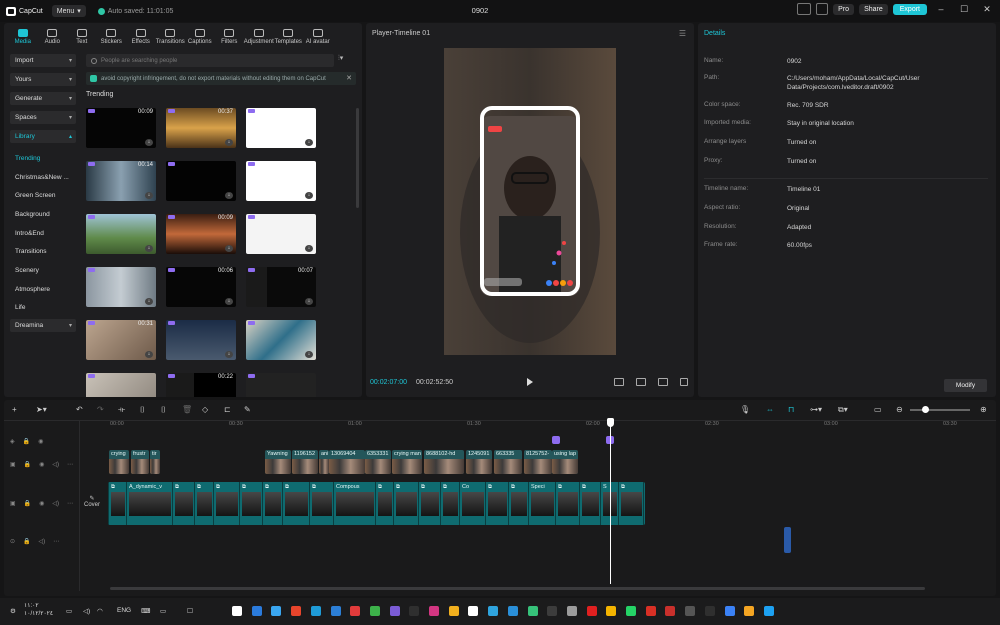  Describe the element at coordinates (100, 409) in the screenshot. I see `redo-icon: ↷` at that location.